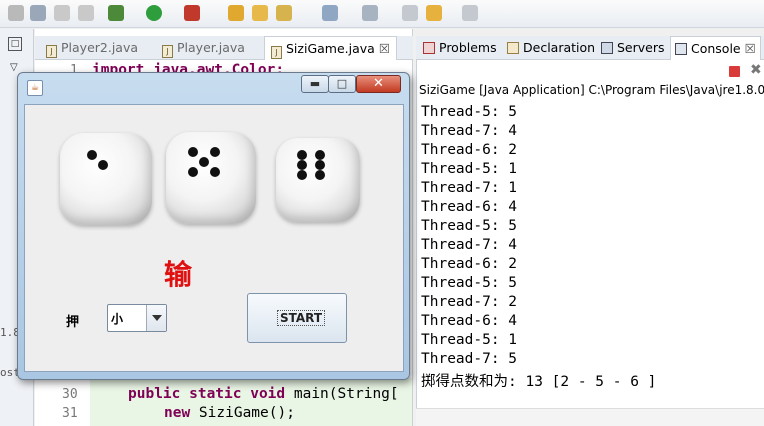 This screenshot has width=764, height=426. I want to click on back-disabled-icon, so click(410, 13).